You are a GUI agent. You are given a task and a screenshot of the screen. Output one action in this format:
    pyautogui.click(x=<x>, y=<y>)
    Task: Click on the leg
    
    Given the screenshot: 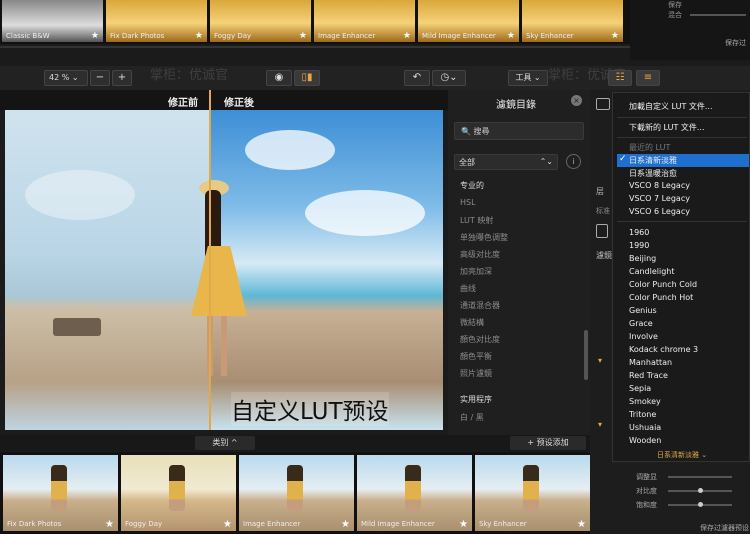 What is the action you would take?
    pyautogui.click(x=224, y=346)
    